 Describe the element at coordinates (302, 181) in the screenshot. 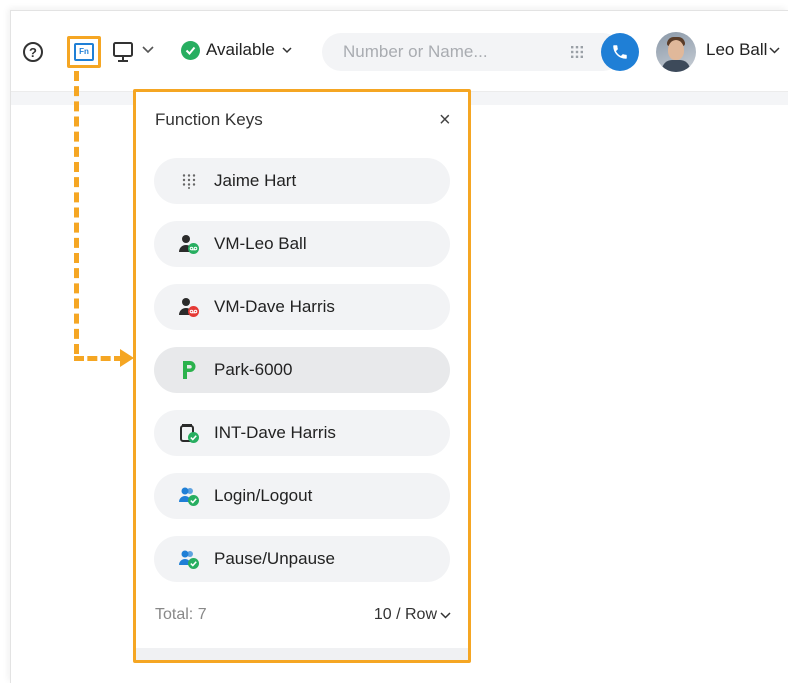

I see `function-key-jaime-hart: Jaime Hart` at that location.